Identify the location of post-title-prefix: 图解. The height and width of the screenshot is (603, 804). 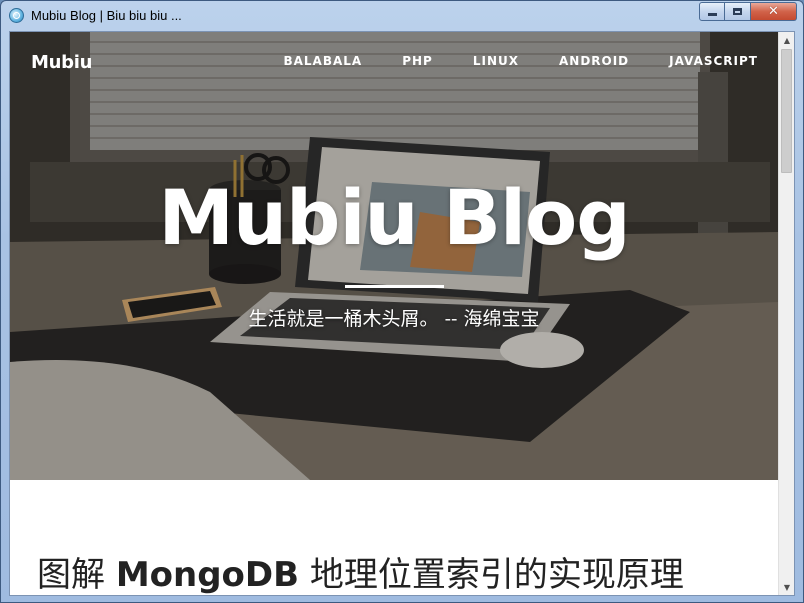
(76, 575).